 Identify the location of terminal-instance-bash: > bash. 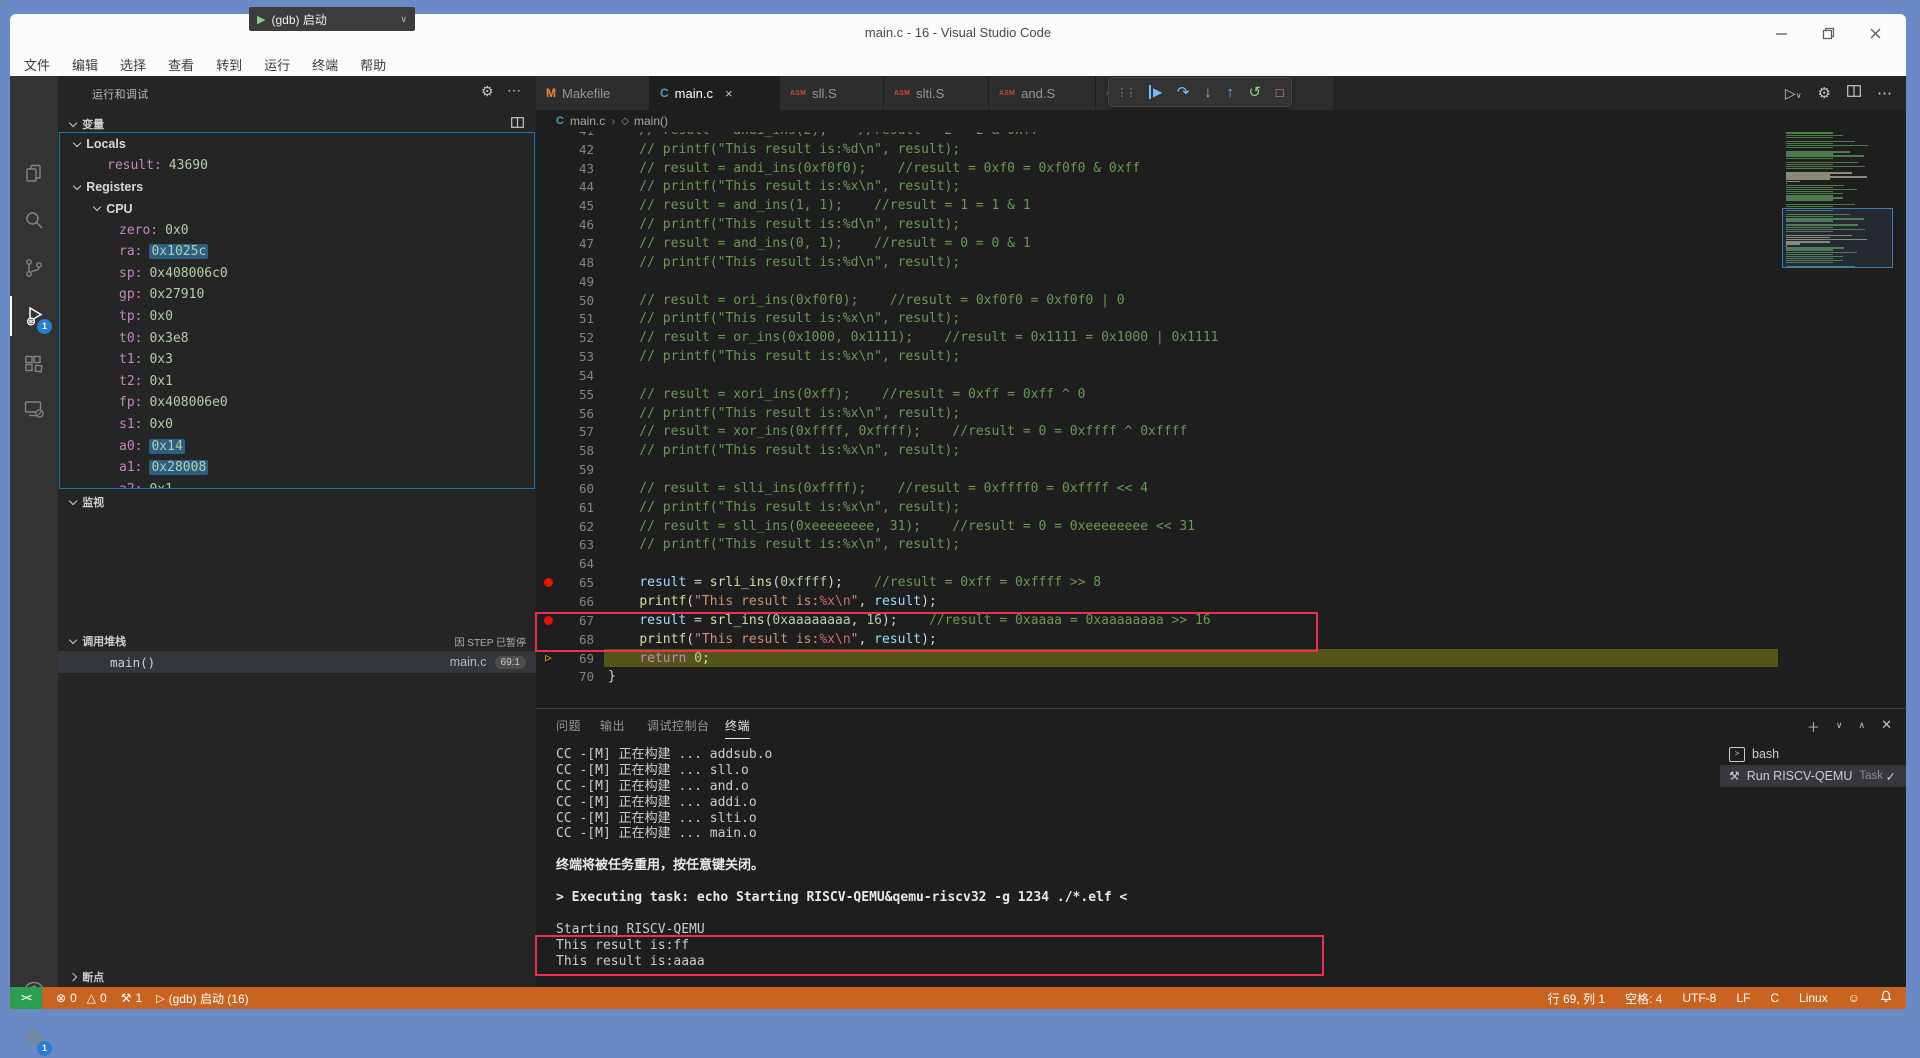
(1813, 754).